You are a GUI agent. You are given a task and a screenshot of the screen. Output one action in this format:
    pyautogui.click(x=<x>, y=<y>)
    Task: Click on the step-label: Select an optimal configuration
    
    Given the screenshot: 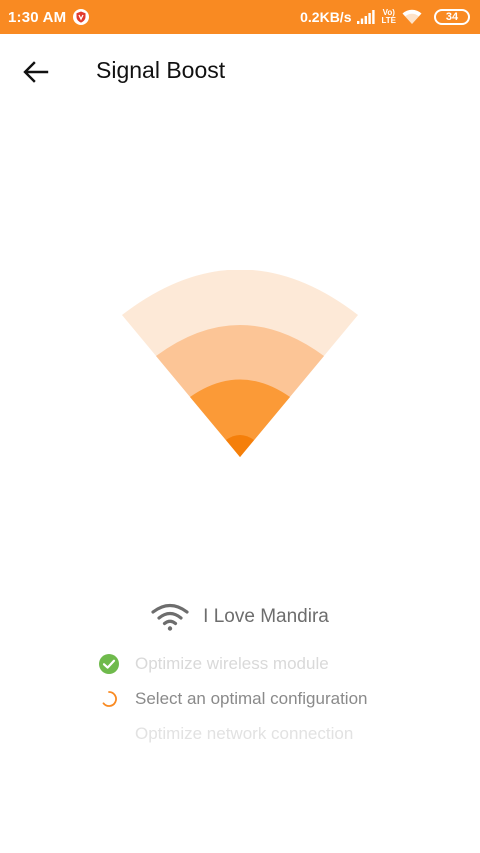 What is the action you would take?
    pyautogui.click(x=251, y=698)
    